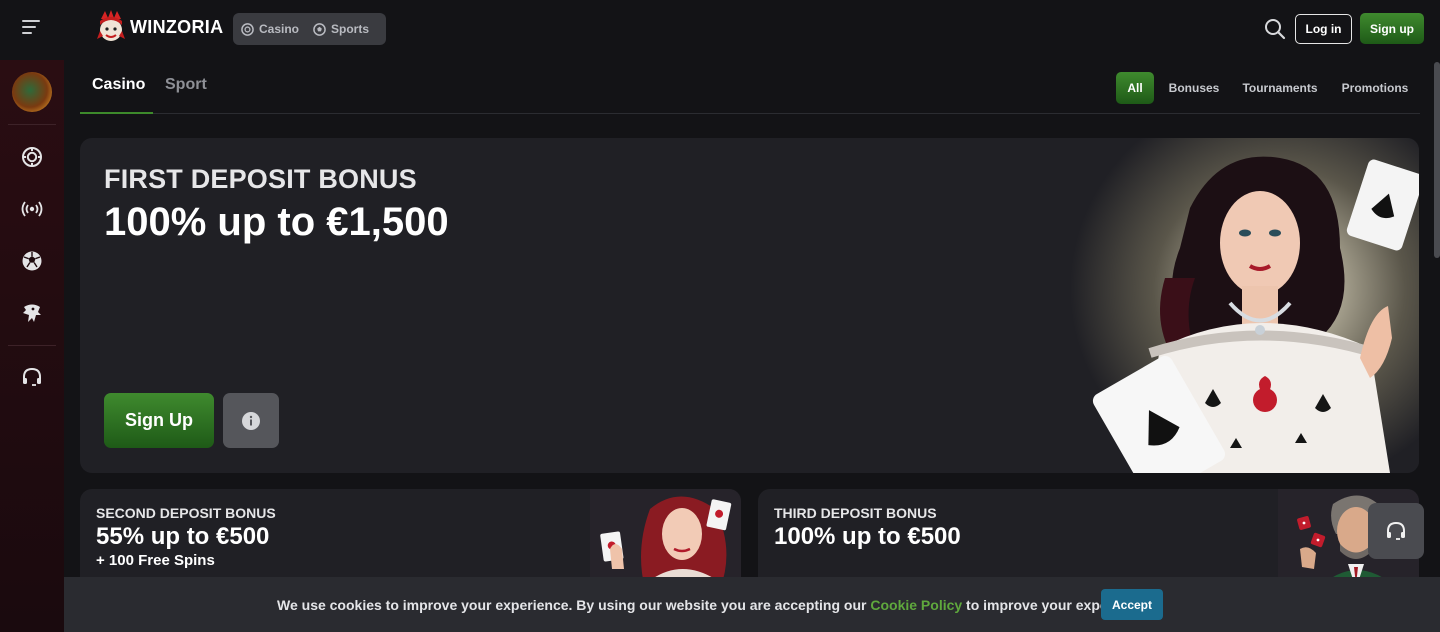  What do you see at coordinates (309, 29) in the screenshot?
I see `product-switcher: Casino Sports` at bounding box center [309, 29].